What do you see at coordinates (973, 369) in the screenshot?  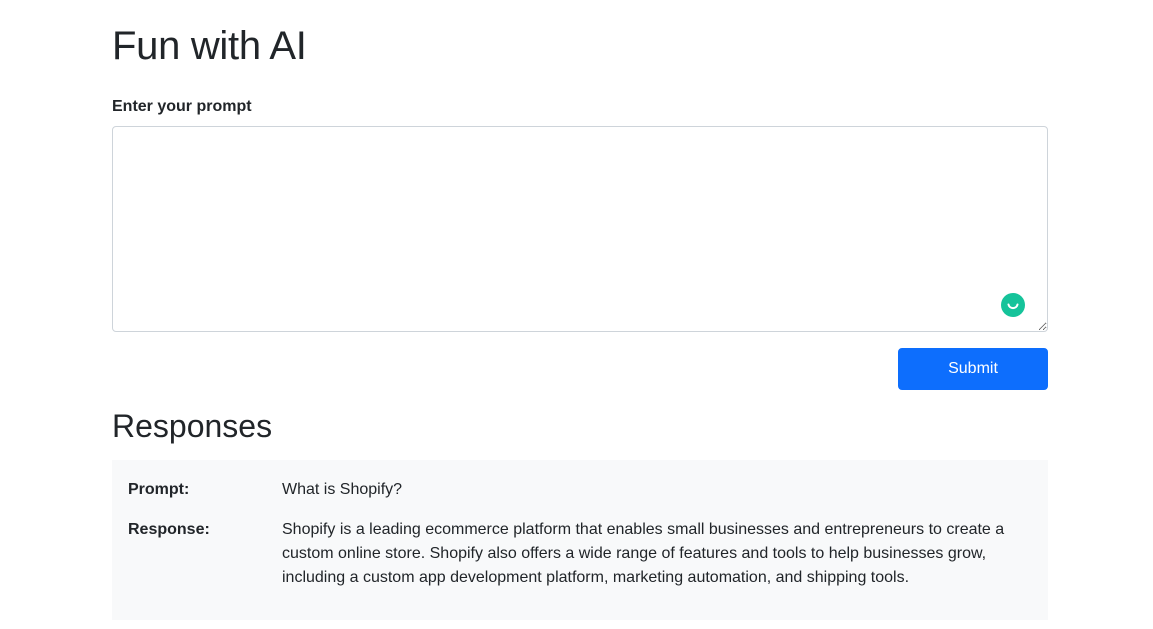 I see `submit-button: Submit` at bounding box center [973, 369].